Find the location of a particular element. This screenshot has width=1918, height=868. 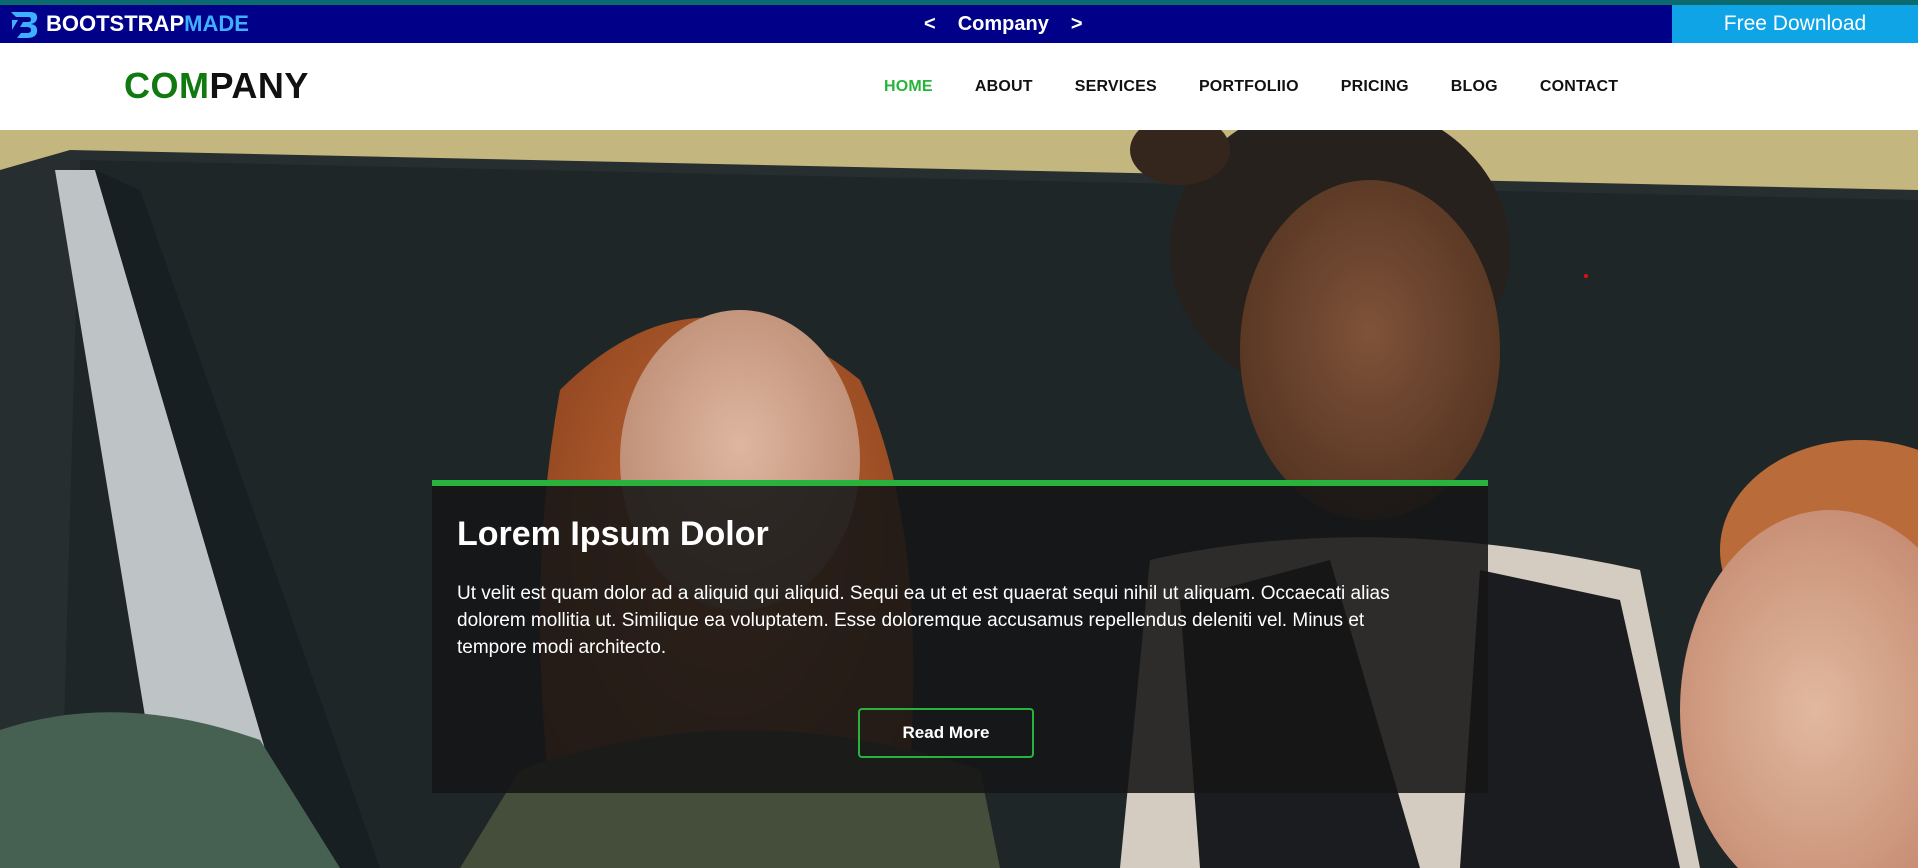

site-logo: COMPANY is located at coordinates (216, 86).